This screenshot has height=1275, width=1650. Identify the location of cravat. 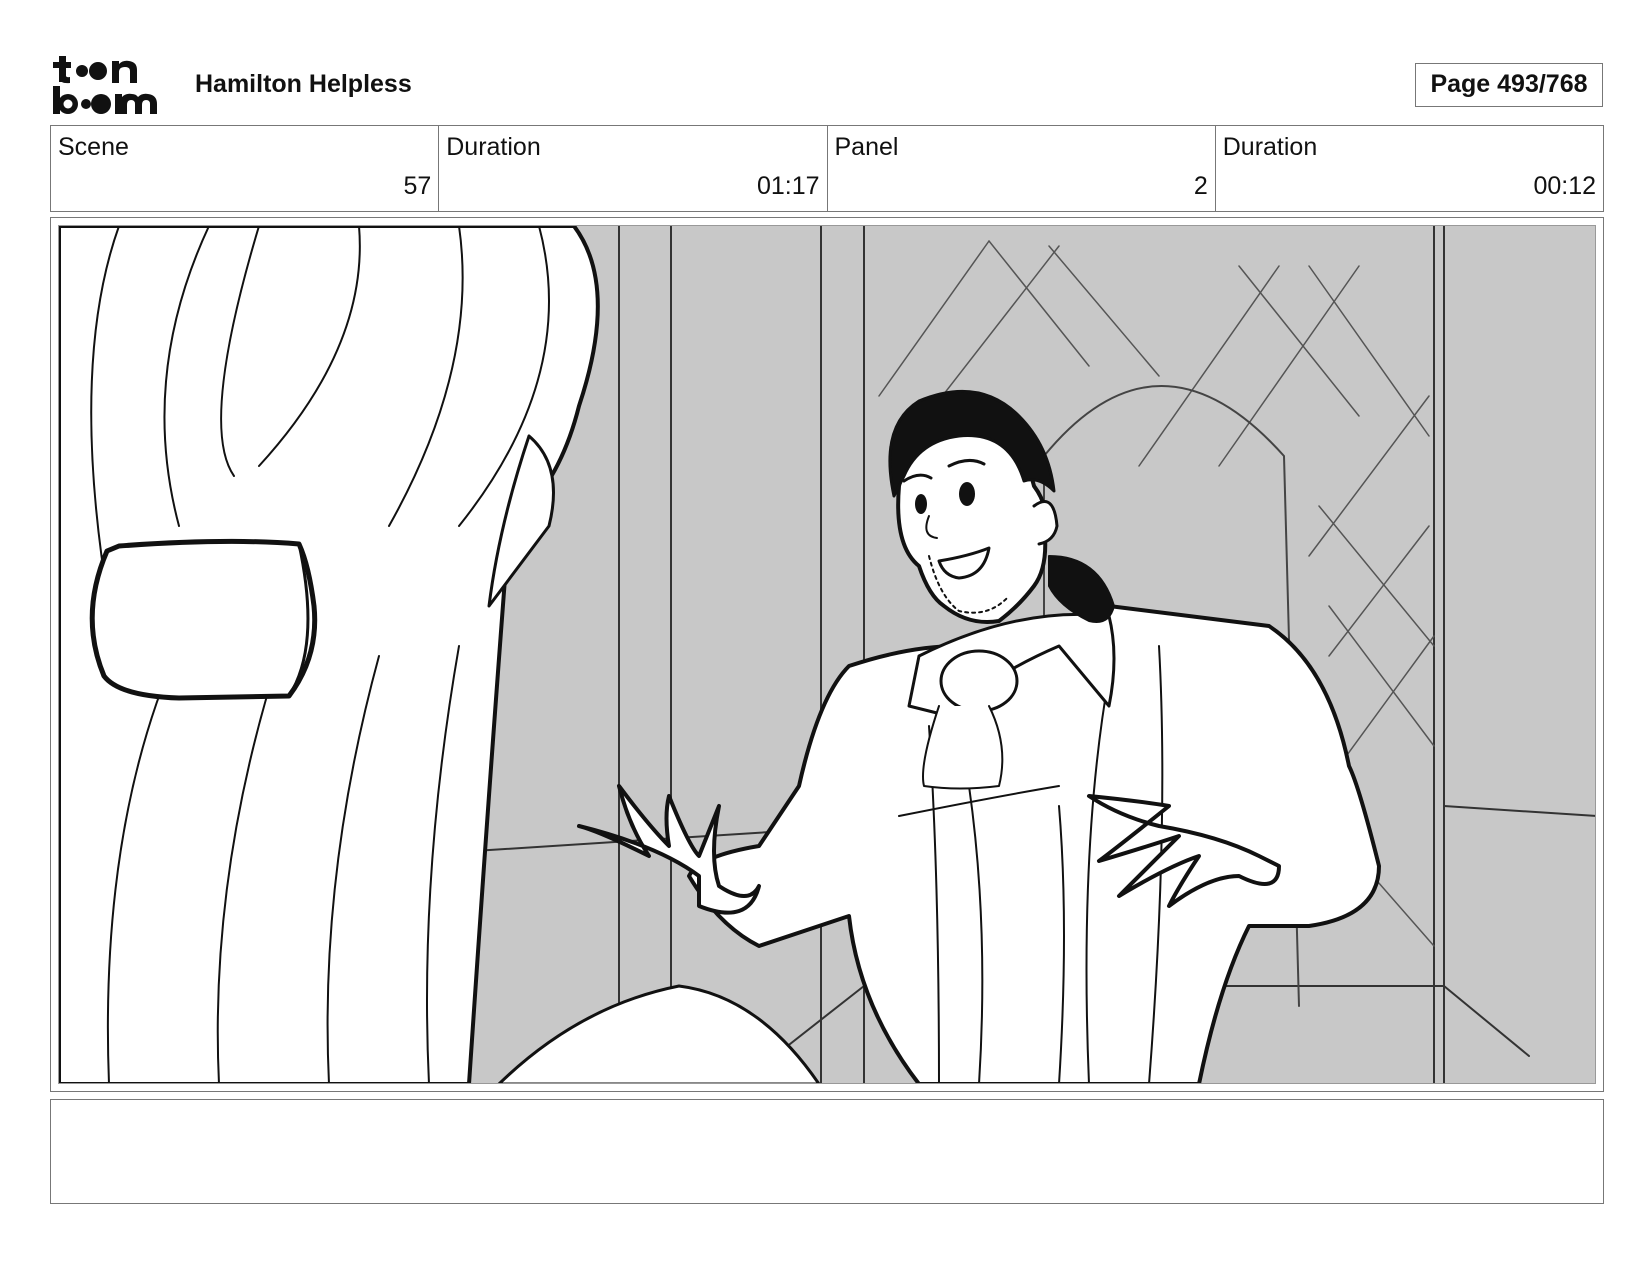
(979, 681).